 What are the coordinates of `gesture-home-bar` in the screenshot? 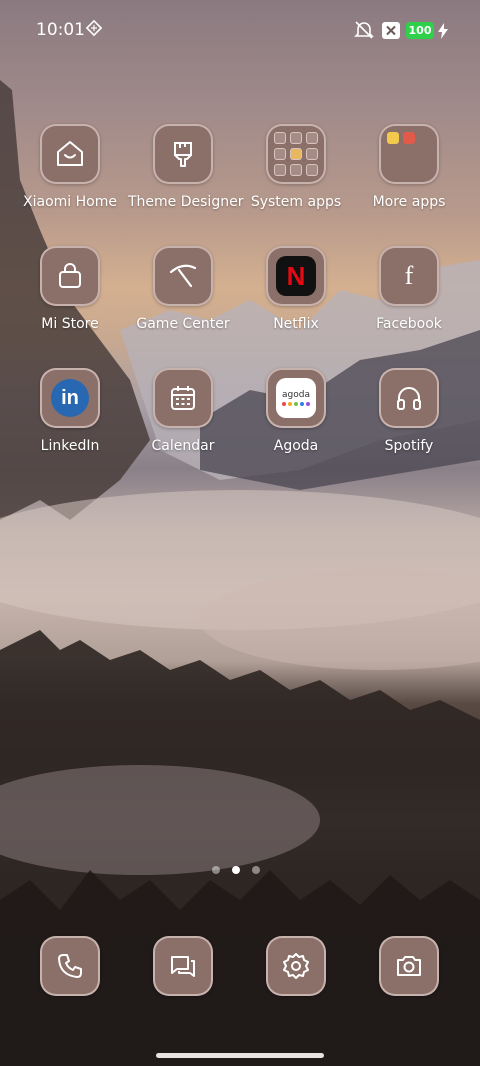 It's located at (240, 1055).